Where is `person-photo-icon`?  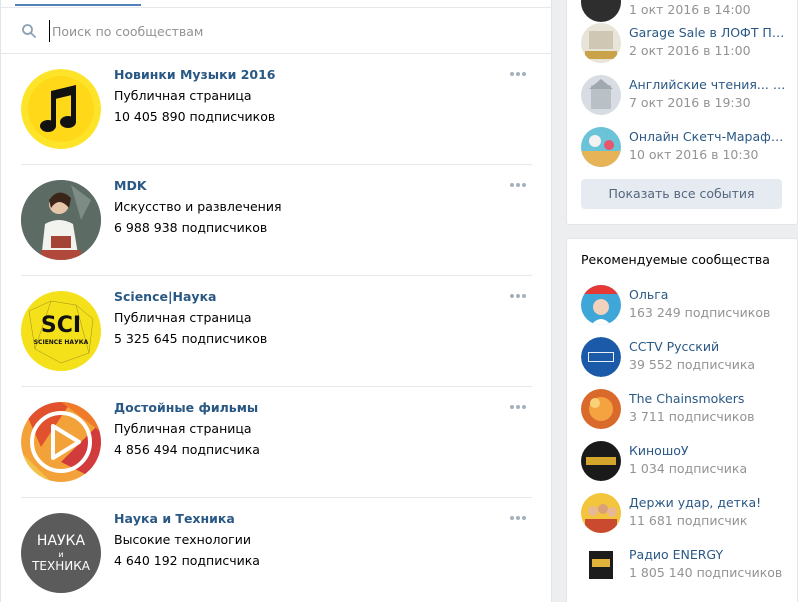
person-photo-icon is located at coordinates (61, 220).